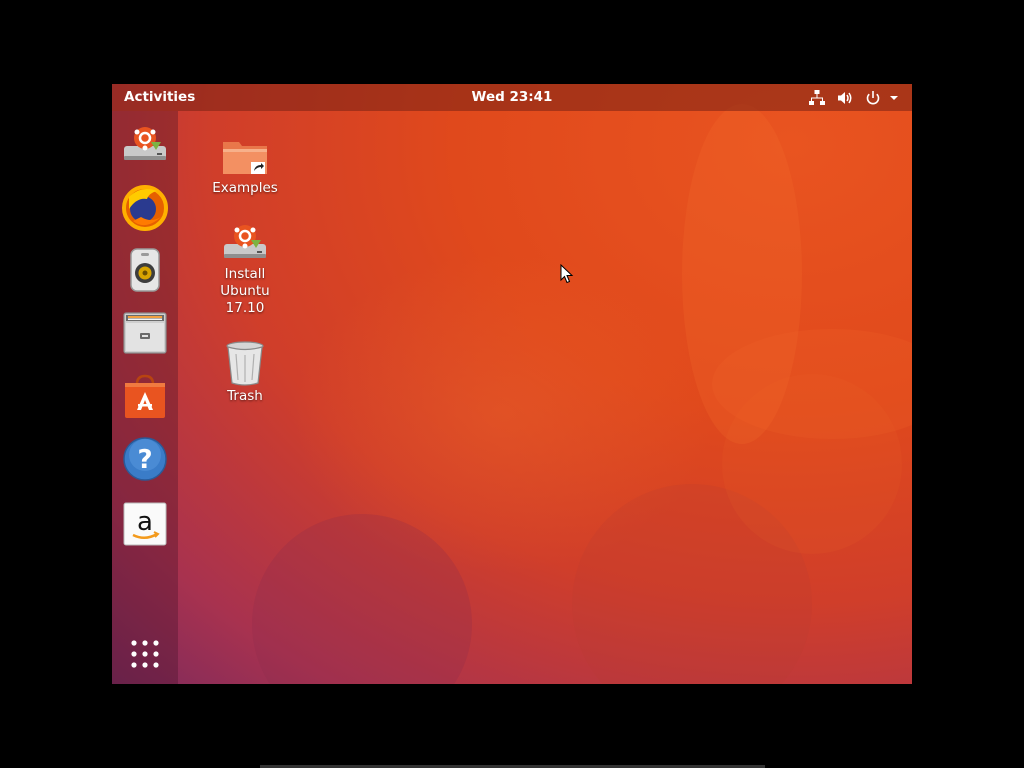 The height and width of the screenshot is (768, 1024). I want to click on desktop-icon-label: Trash, so click(245, 396).